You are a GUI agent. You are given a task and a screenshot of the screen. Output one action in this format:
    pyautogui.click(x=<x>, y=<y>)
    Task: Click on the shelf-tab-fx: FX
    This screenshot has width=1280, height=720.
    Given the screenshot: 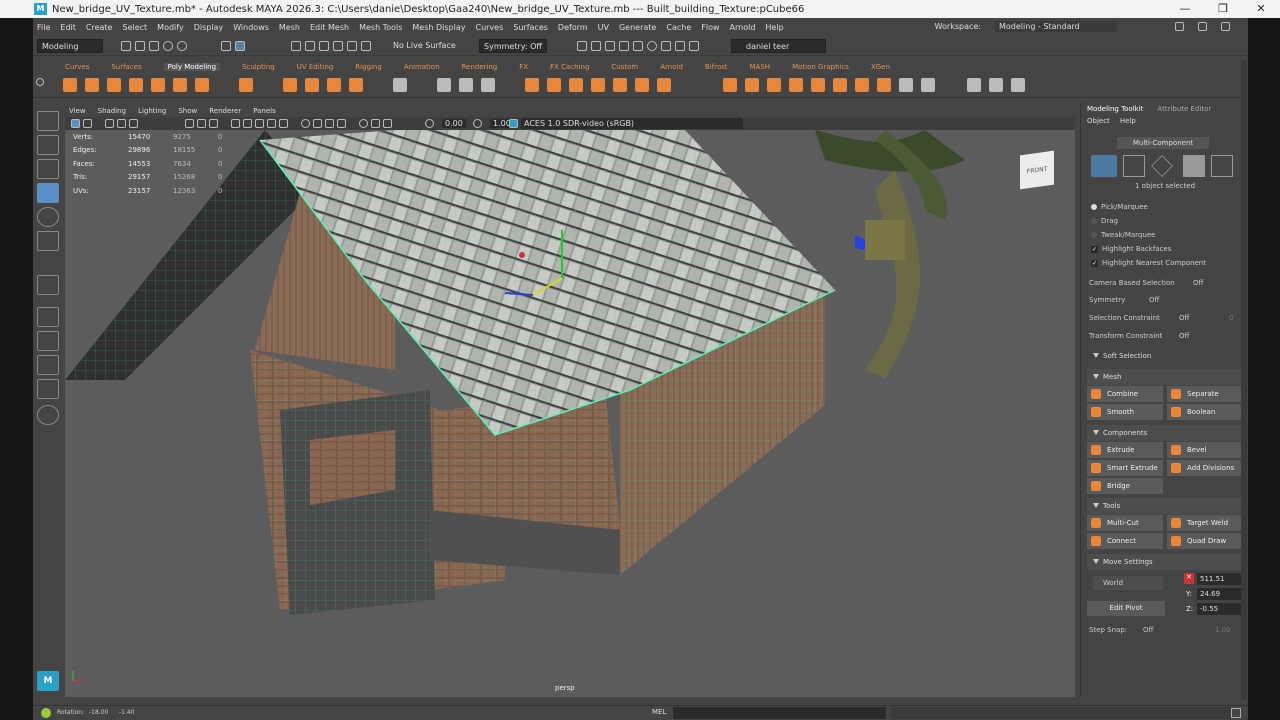 What is the action you would take?
    pyautogui.click(x=523, y=67)
    